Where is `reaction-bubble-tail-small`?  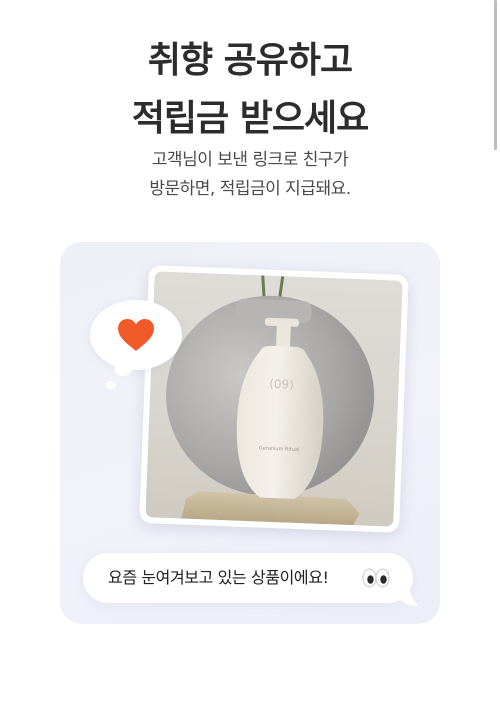
reaction-bubble-tail-small is located at coordinates (111, 385).